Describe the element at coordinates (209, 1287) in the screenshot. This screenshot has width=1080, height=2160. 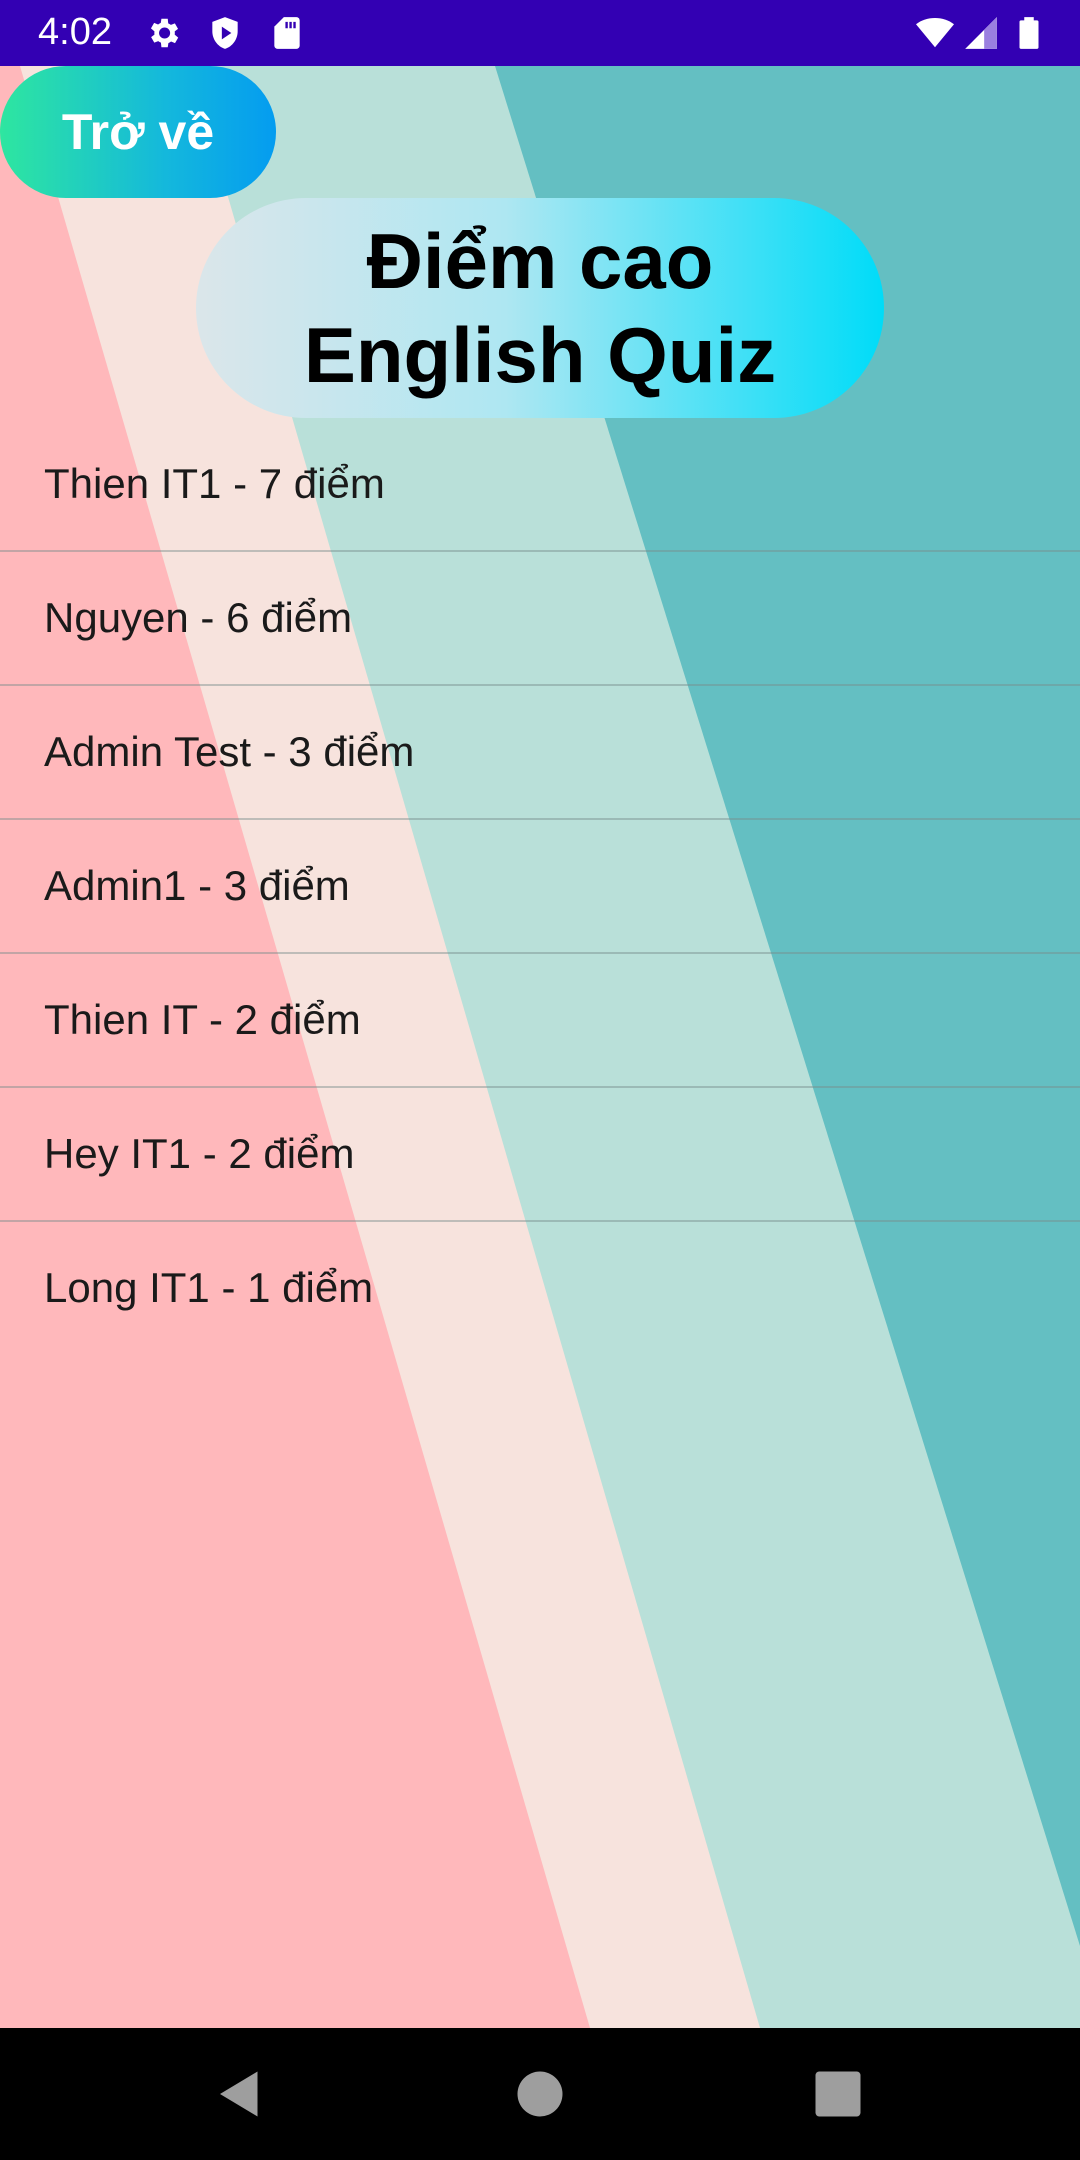
I see `score-text: Long IT1 - 1 điểm` at that location.